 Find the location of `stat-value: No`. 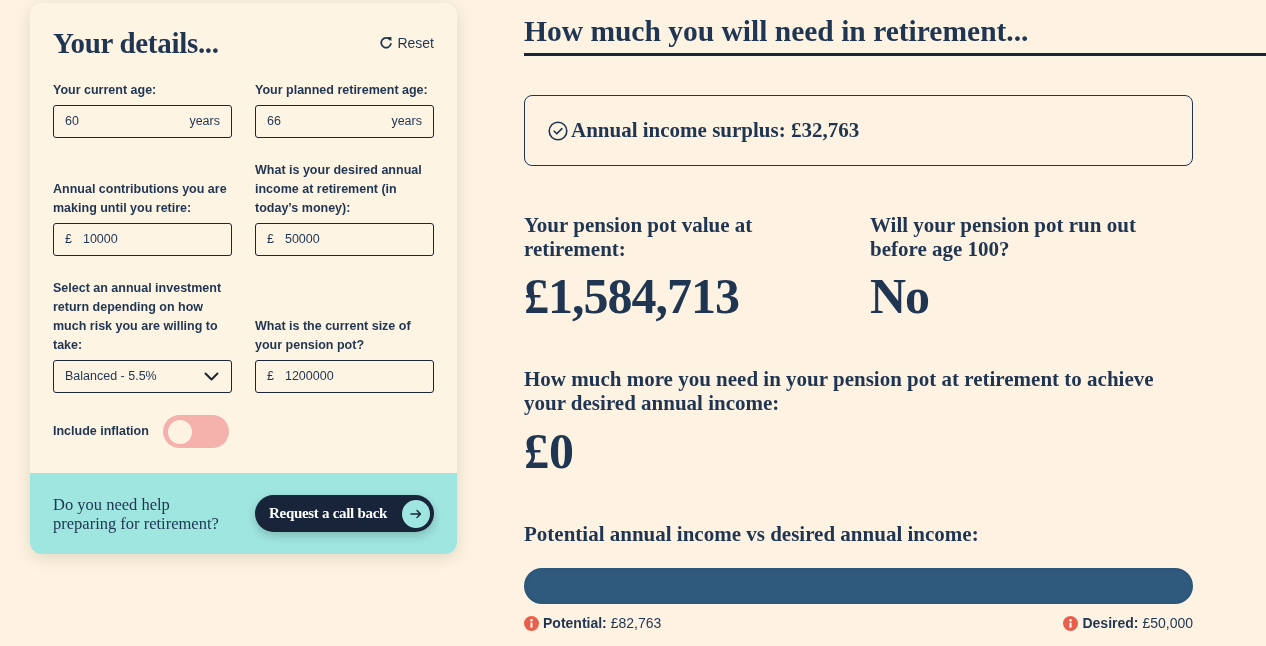

stat-value: No is located at coordinates (900, 296).